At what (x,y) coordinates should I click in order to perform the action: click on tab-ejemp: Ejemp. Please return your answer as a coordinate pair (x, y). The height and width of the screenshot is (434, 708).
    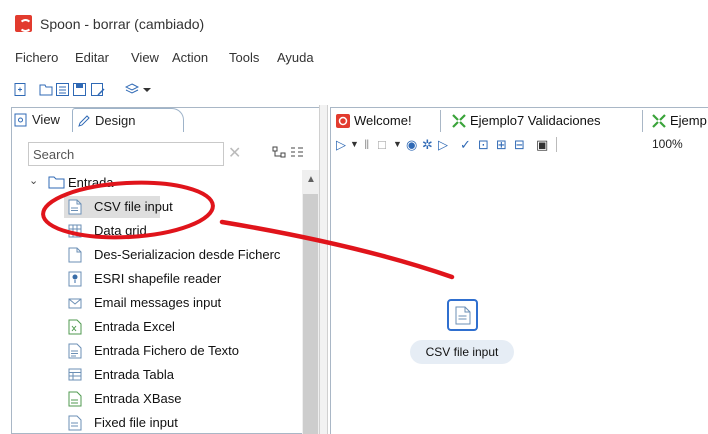
    Looking at the image, I should click on (679, 121).